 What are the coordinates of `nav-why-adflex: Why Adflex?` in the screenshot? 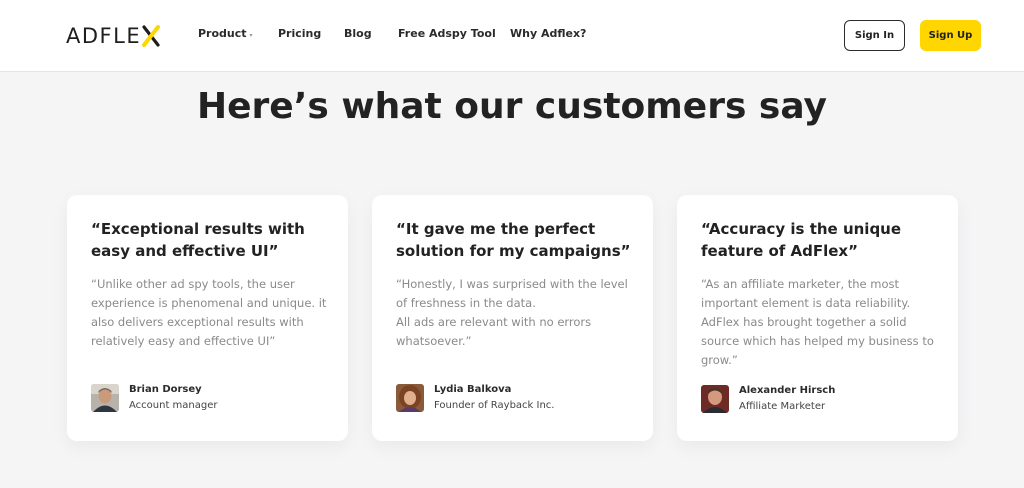 It's located at (548, 33).